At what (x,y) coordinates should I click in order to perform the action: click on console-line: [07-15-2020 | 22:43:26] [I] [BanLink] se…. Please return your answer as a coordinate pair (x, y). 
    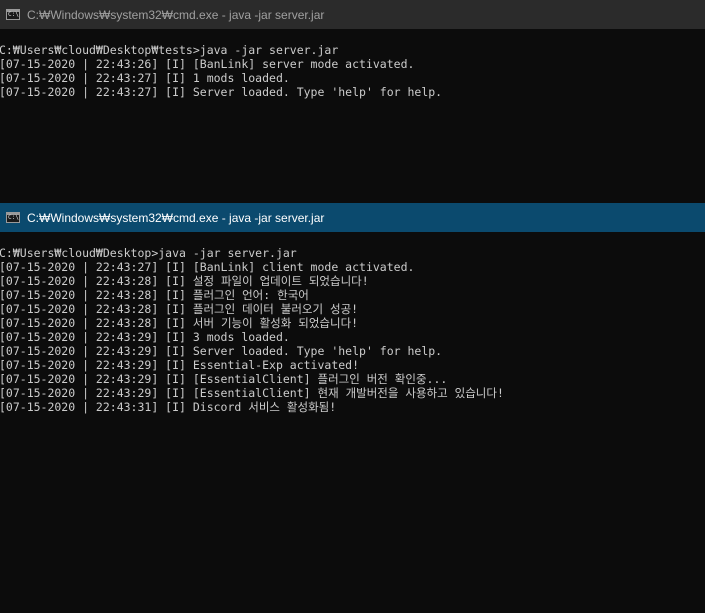
    Looking at the image, I should click on (207, 64).